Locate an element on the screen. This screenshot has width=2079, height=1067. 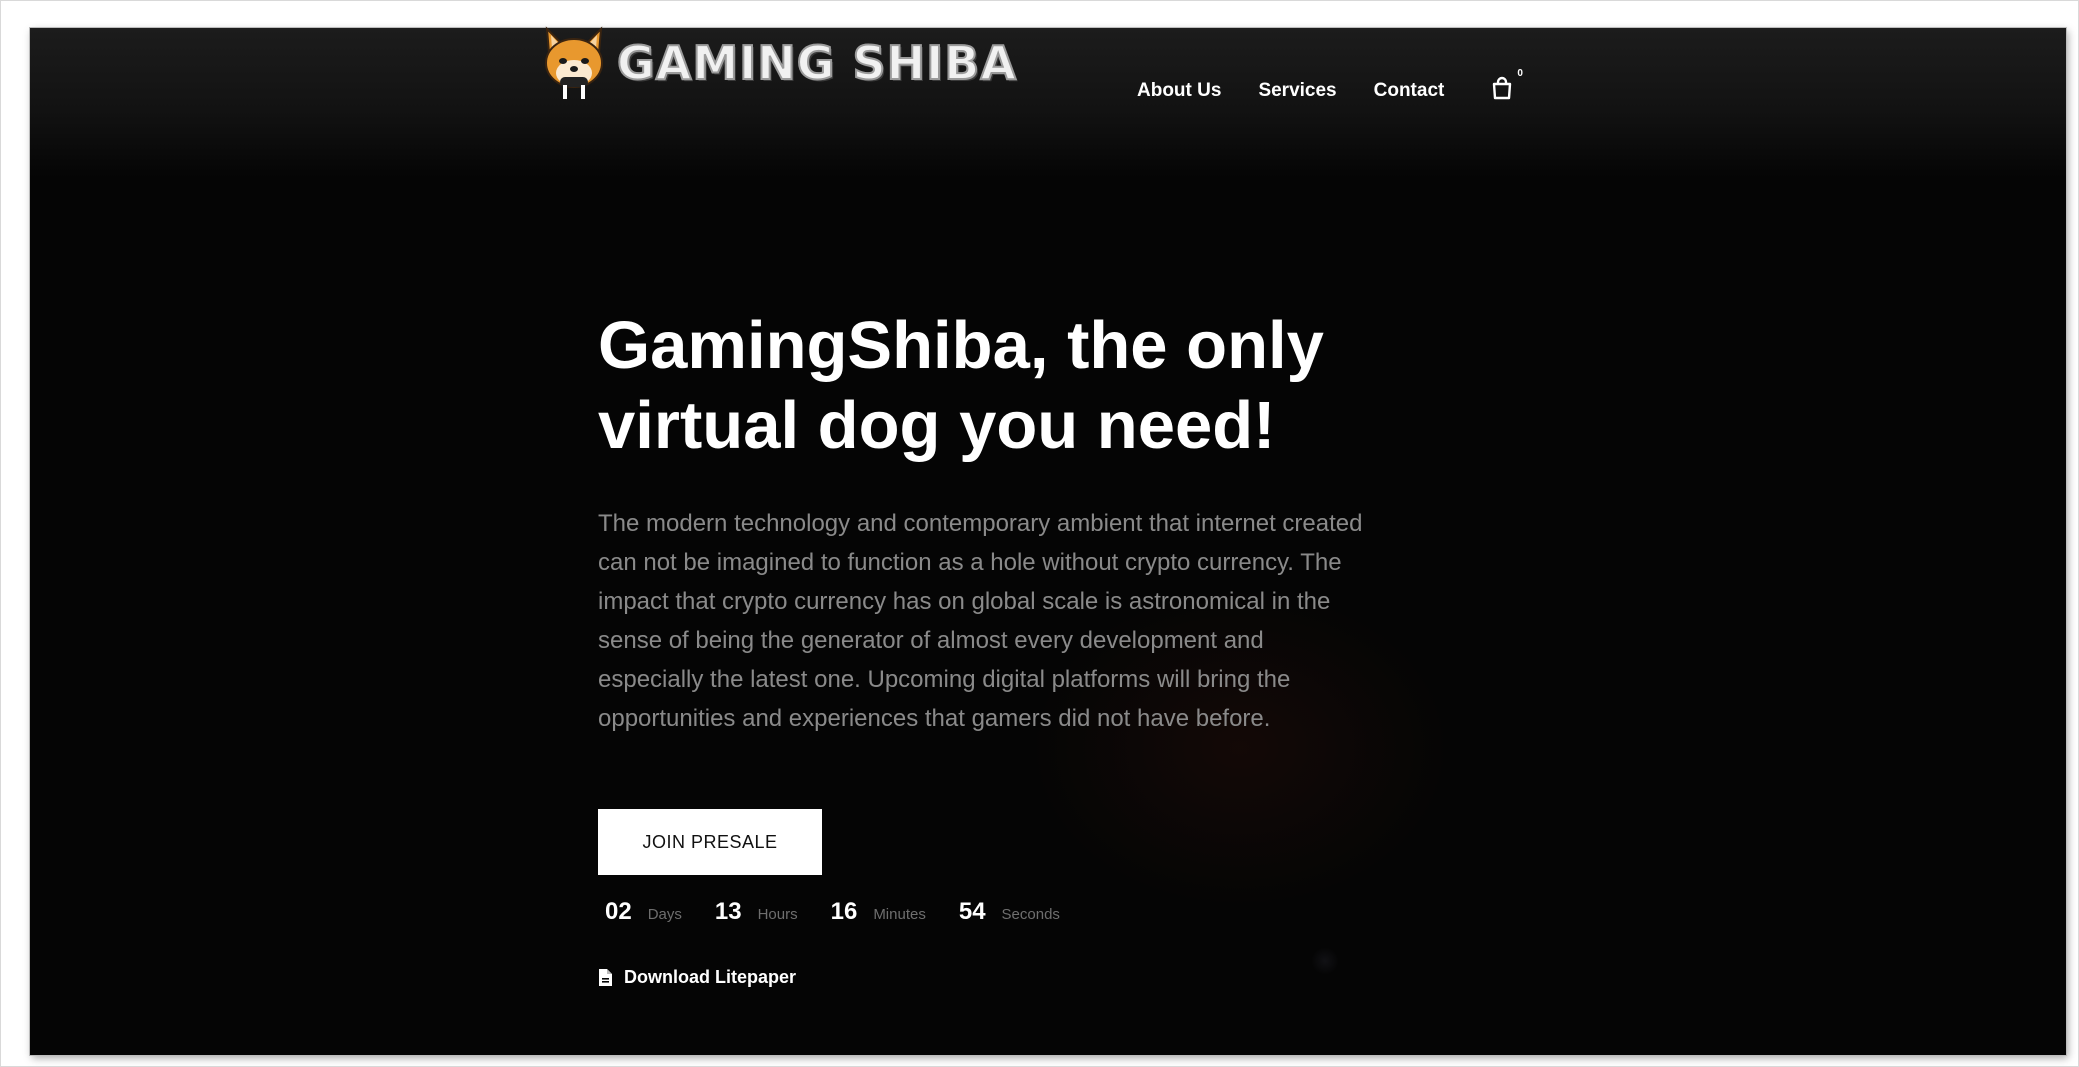
countdown-seconds-value: 54 is located at coordinates (972, 911).